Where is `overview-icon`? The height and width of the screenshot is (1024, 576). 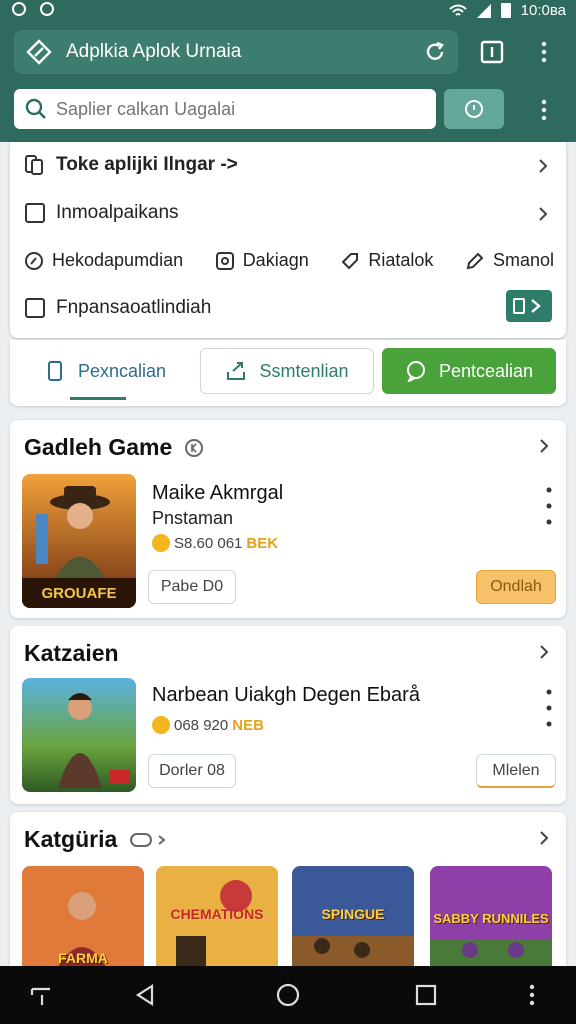
overview-icon is located at coordinates (426, 995).